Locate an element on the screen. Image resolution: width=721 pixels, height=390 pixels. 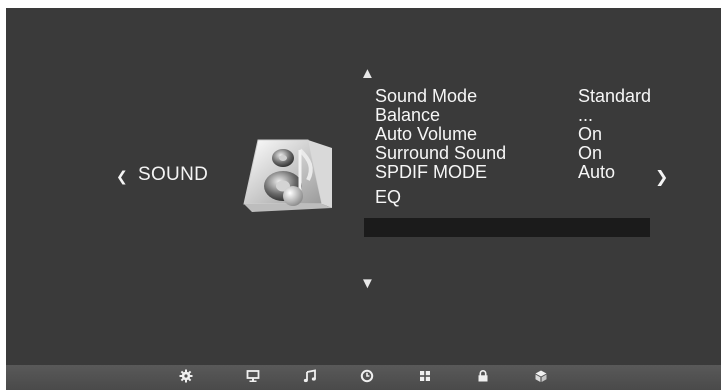
menu-item-label: Balance is located at coordinates (408, 115).